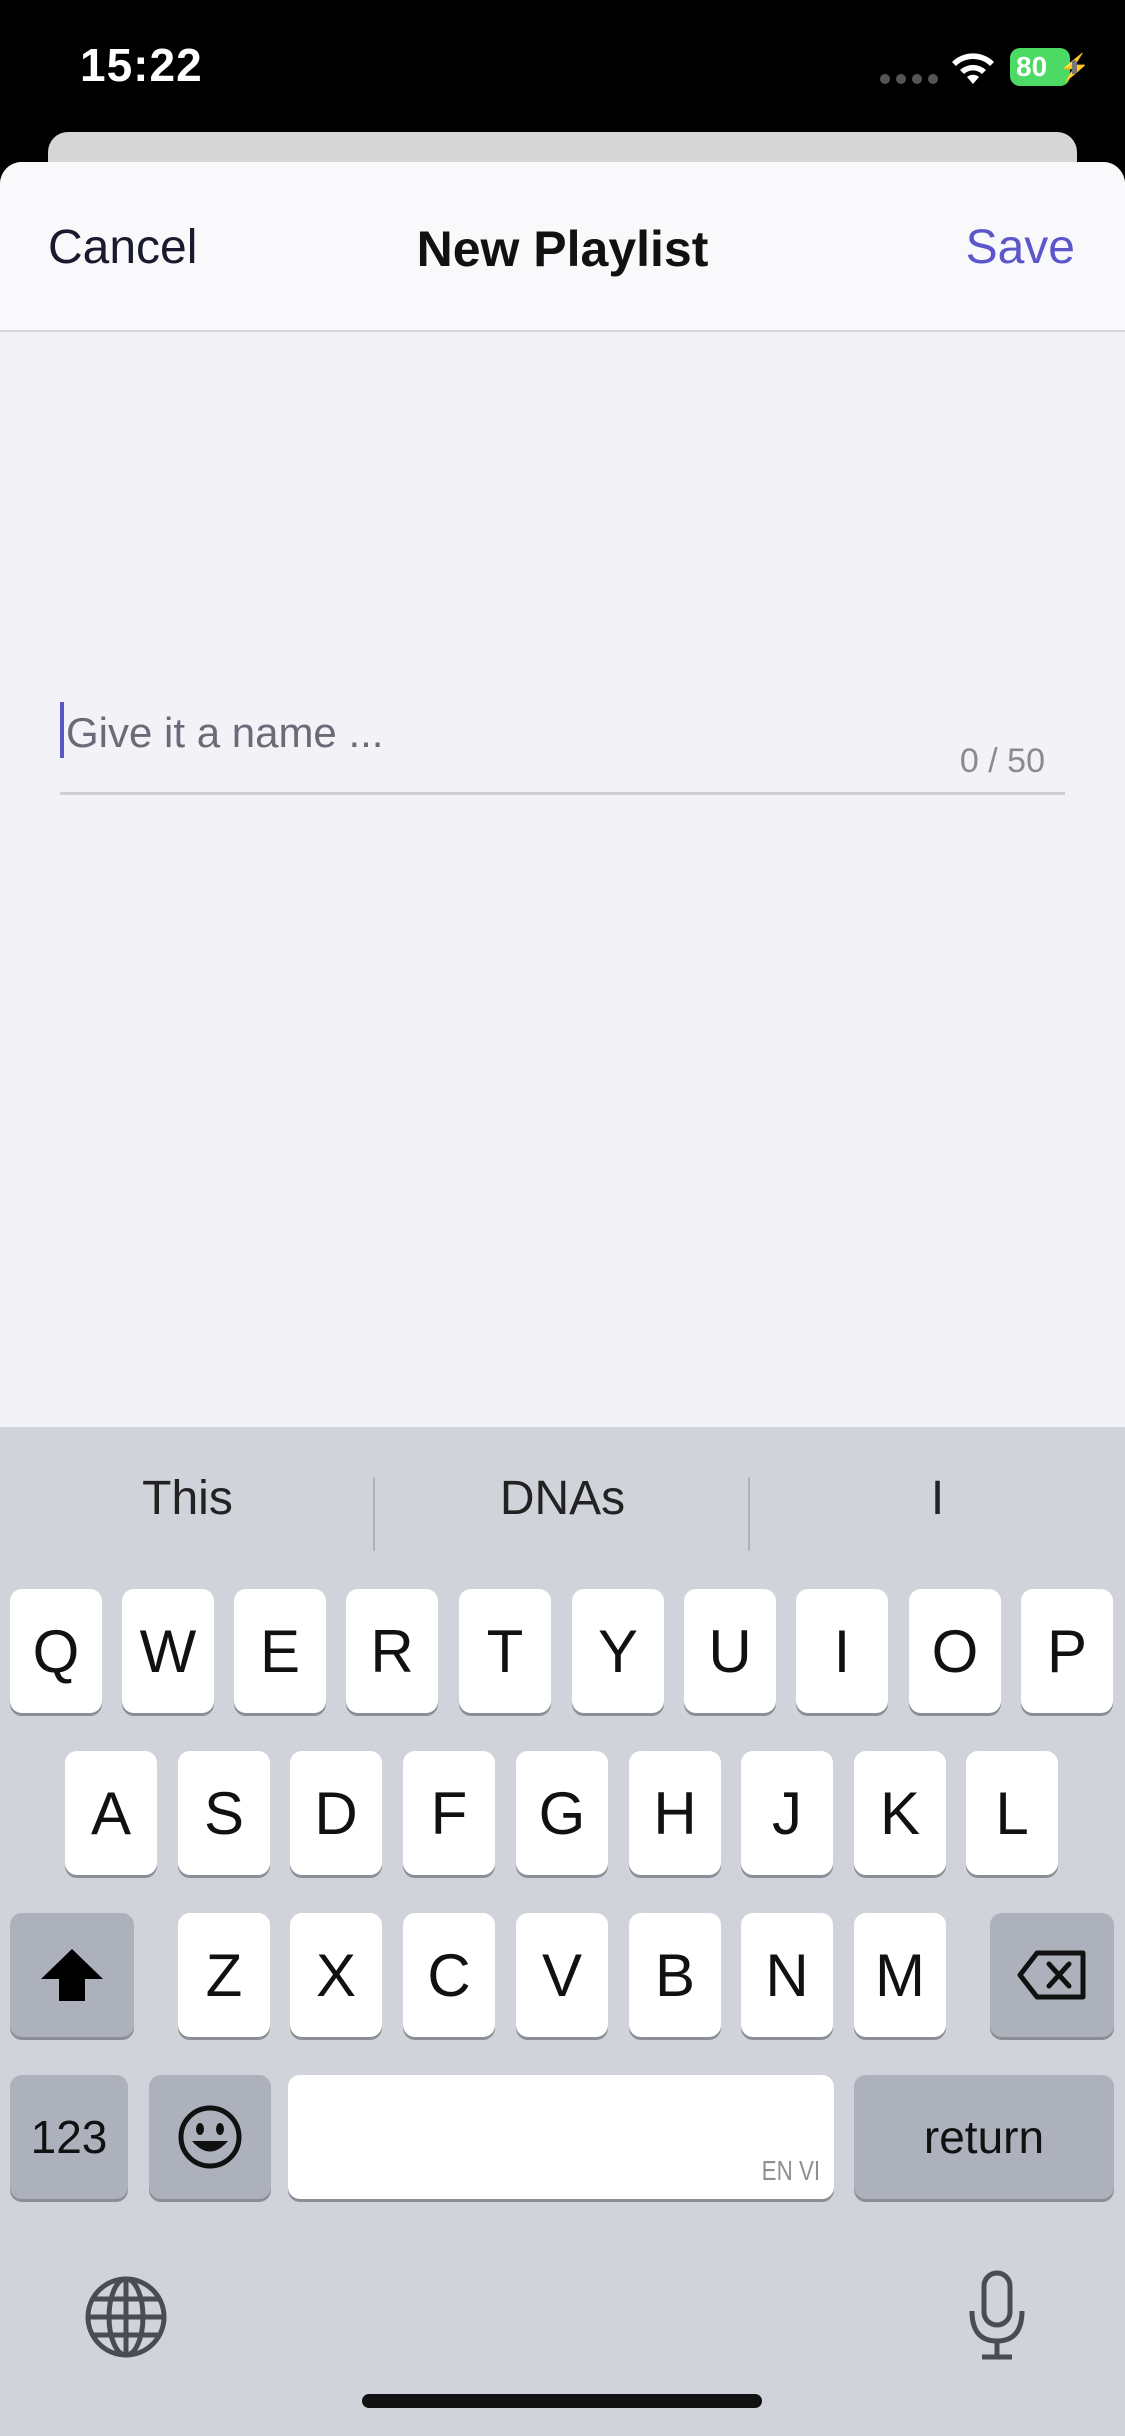 The image size is (1125, 2436). I want to click on numbers-key: 123, so click(69, 2137).